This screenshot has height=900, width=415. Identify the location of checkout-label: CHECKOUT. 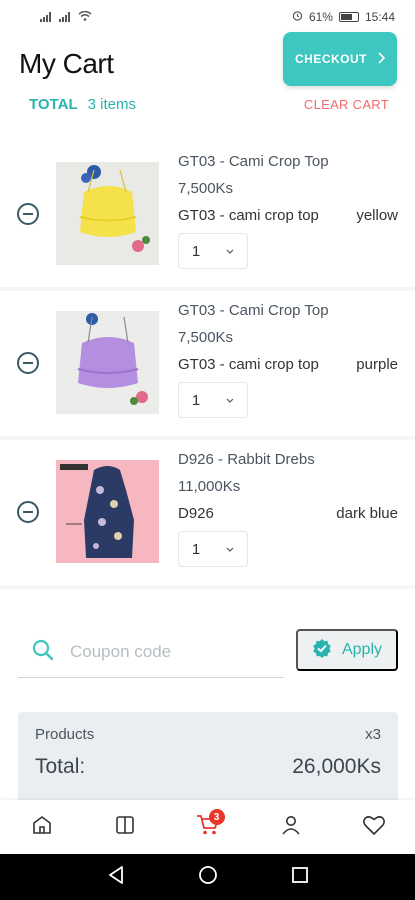
(331, 59).